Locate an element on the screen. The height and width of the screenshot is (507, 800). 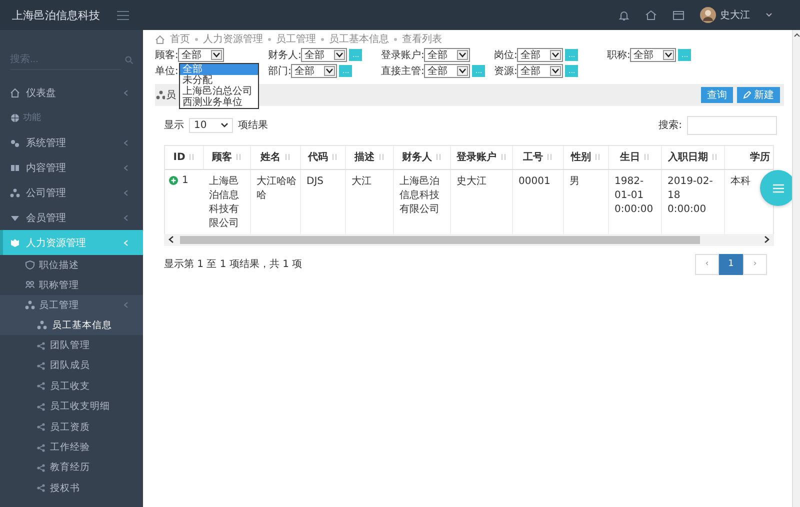
pencil-icon is located at coordinates (747, 95).